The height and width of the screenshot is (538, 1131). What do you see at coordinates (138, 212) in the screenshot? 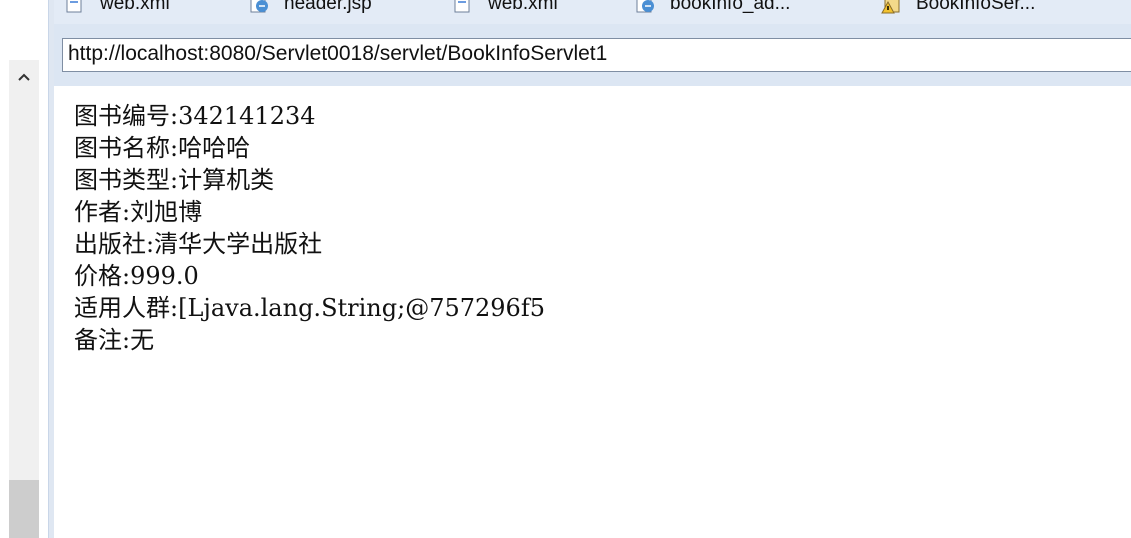
I see `book-author-line: 作者:刘旭博` at bounding box center [138, 212].